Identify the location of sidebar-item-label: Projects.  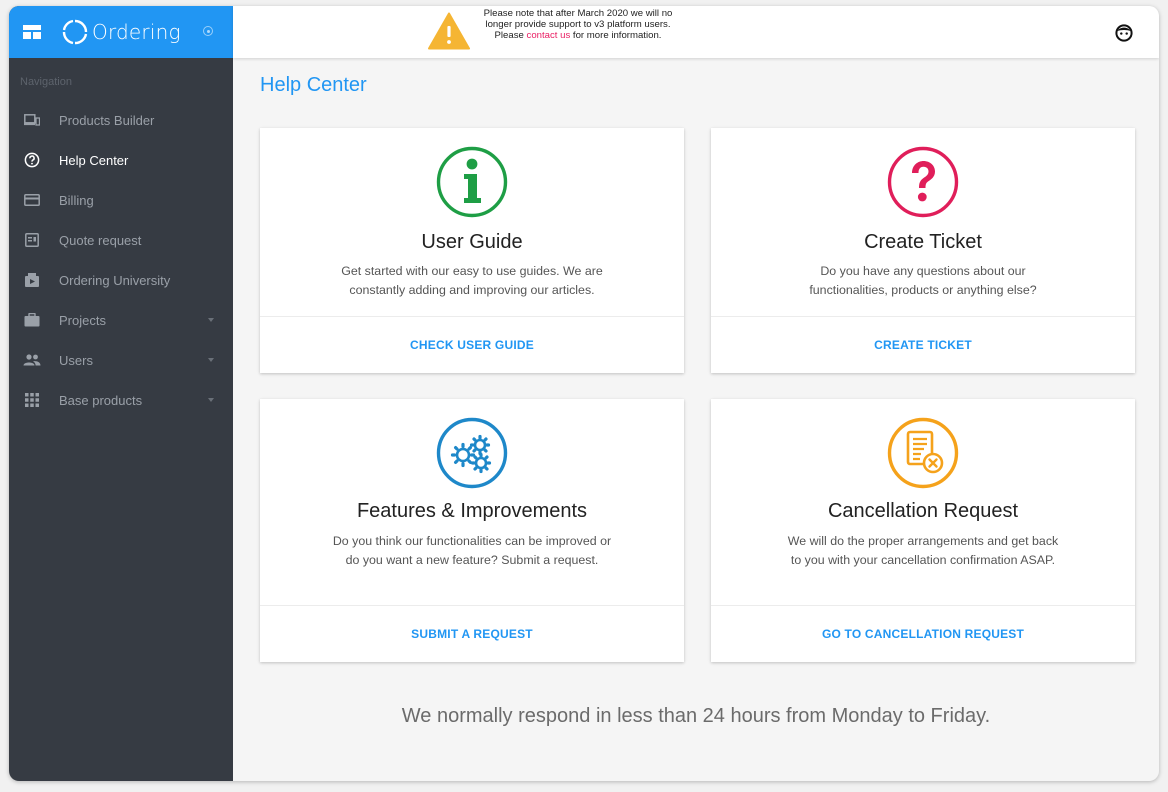
(82, 320).